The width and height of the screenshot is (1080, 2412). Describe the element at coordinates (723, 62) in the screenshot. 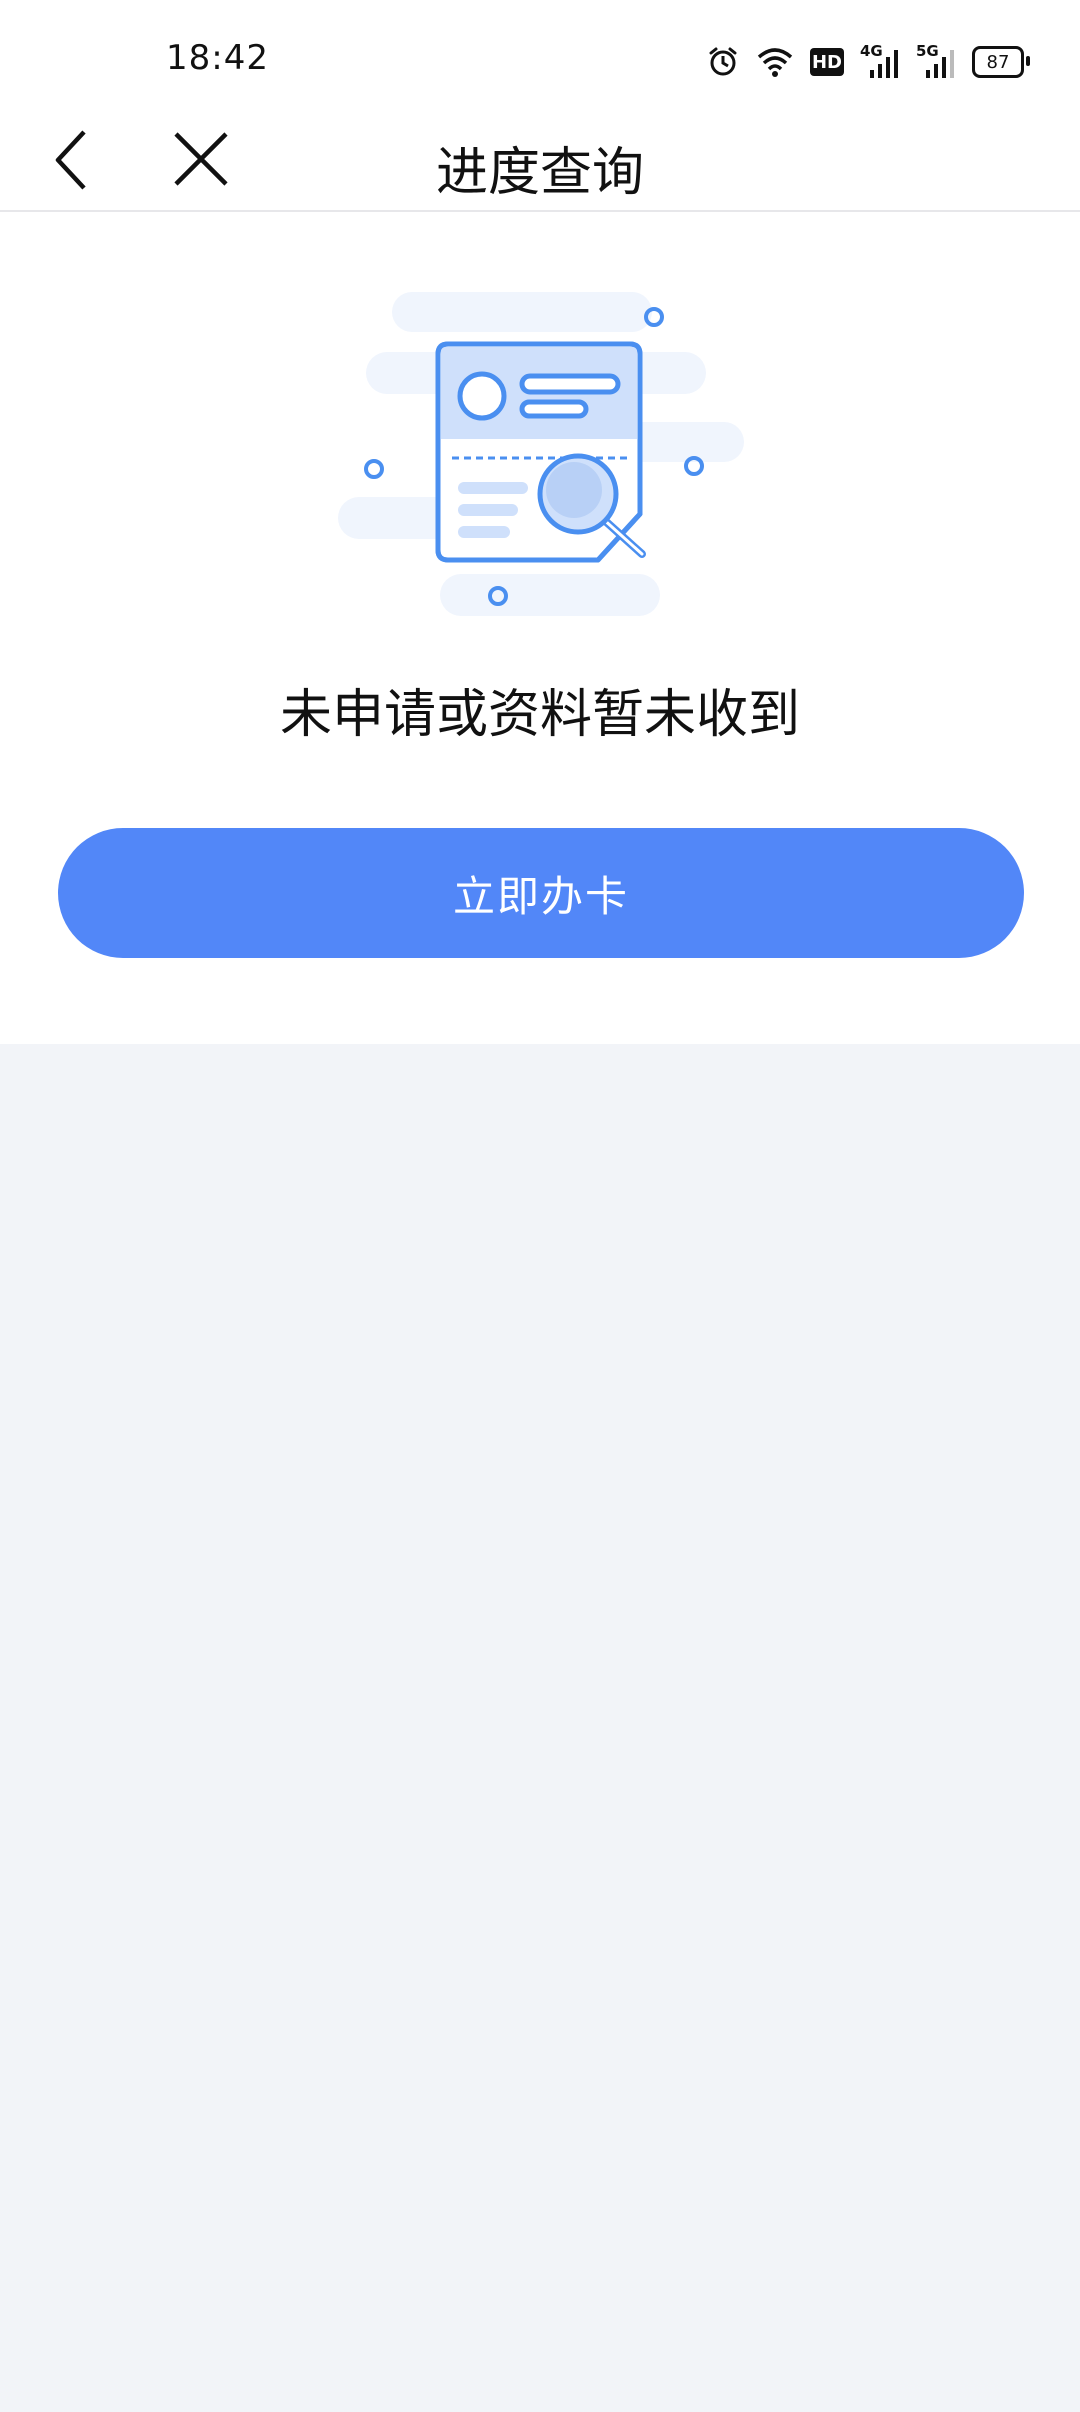

I see `alarm-icon` at that location.